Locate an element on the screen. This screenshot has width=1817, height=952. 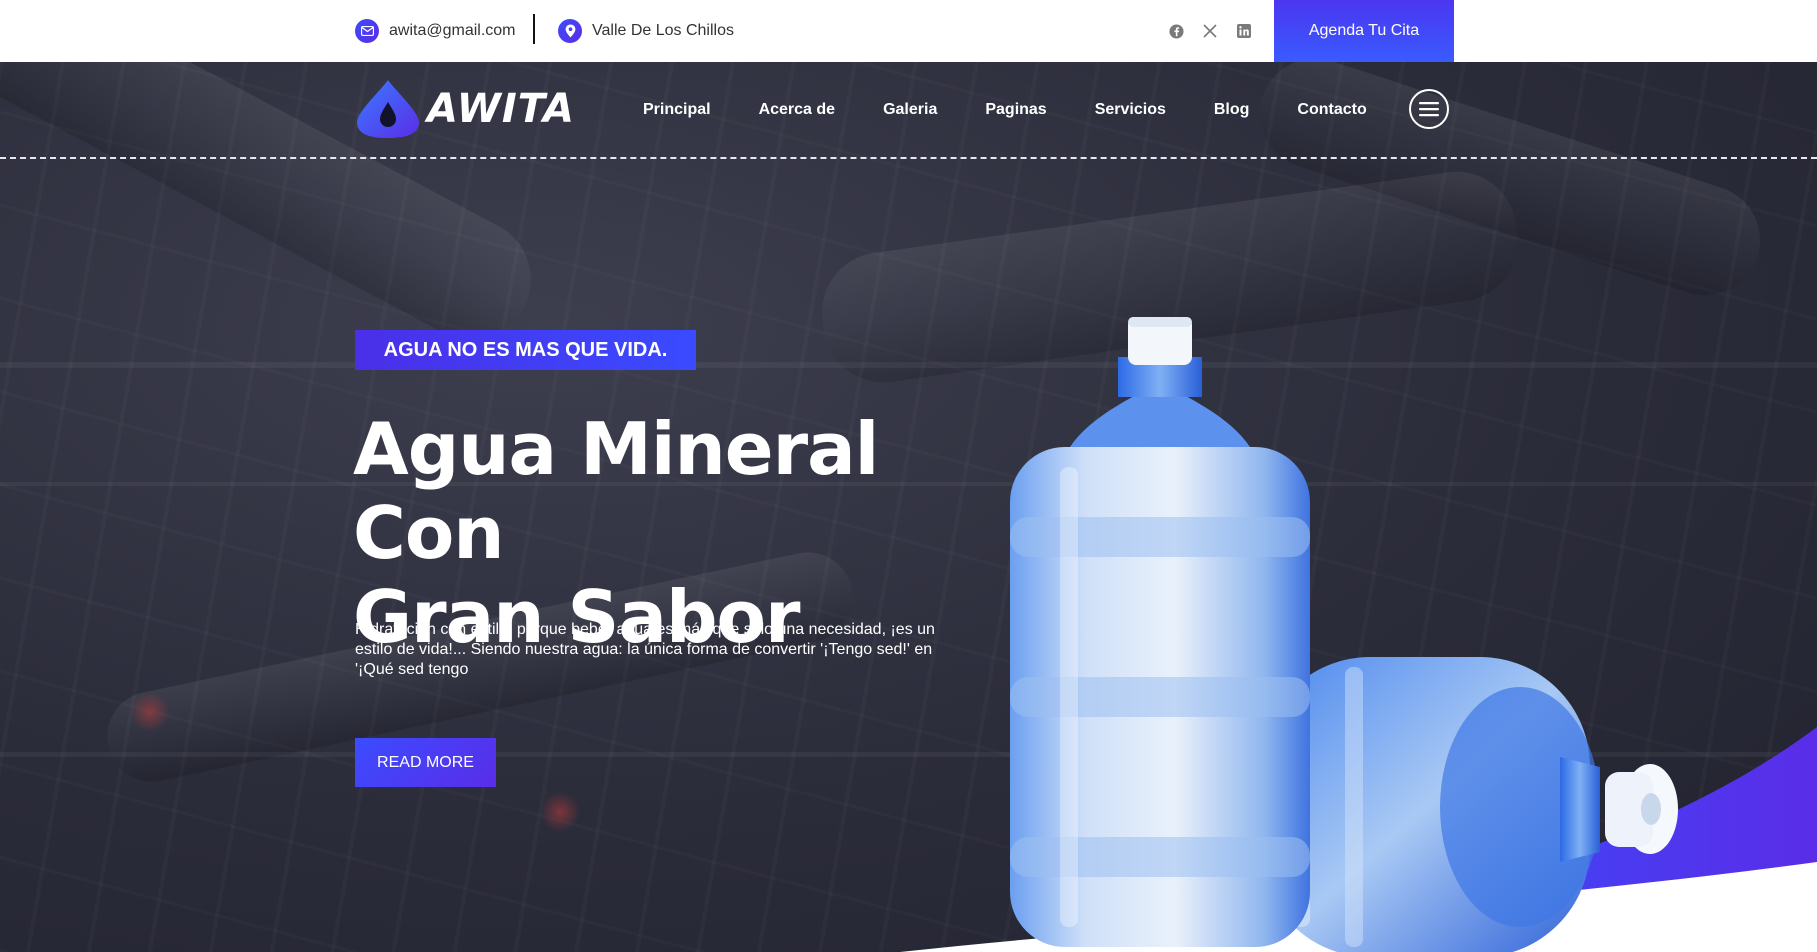
nav-link-blog: Blog is located at coordinates (1232, 110).